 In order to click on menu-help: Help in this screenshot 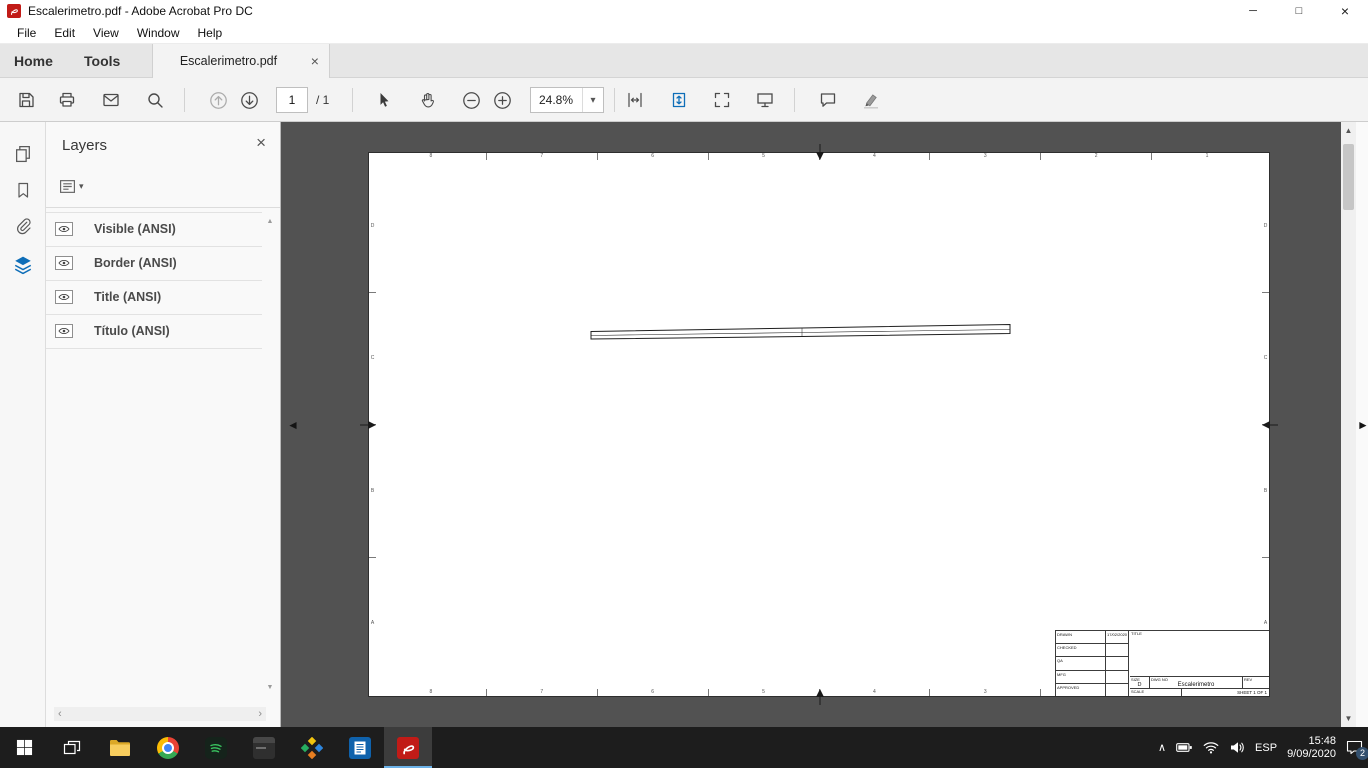, I will do `click(210, 32)`.